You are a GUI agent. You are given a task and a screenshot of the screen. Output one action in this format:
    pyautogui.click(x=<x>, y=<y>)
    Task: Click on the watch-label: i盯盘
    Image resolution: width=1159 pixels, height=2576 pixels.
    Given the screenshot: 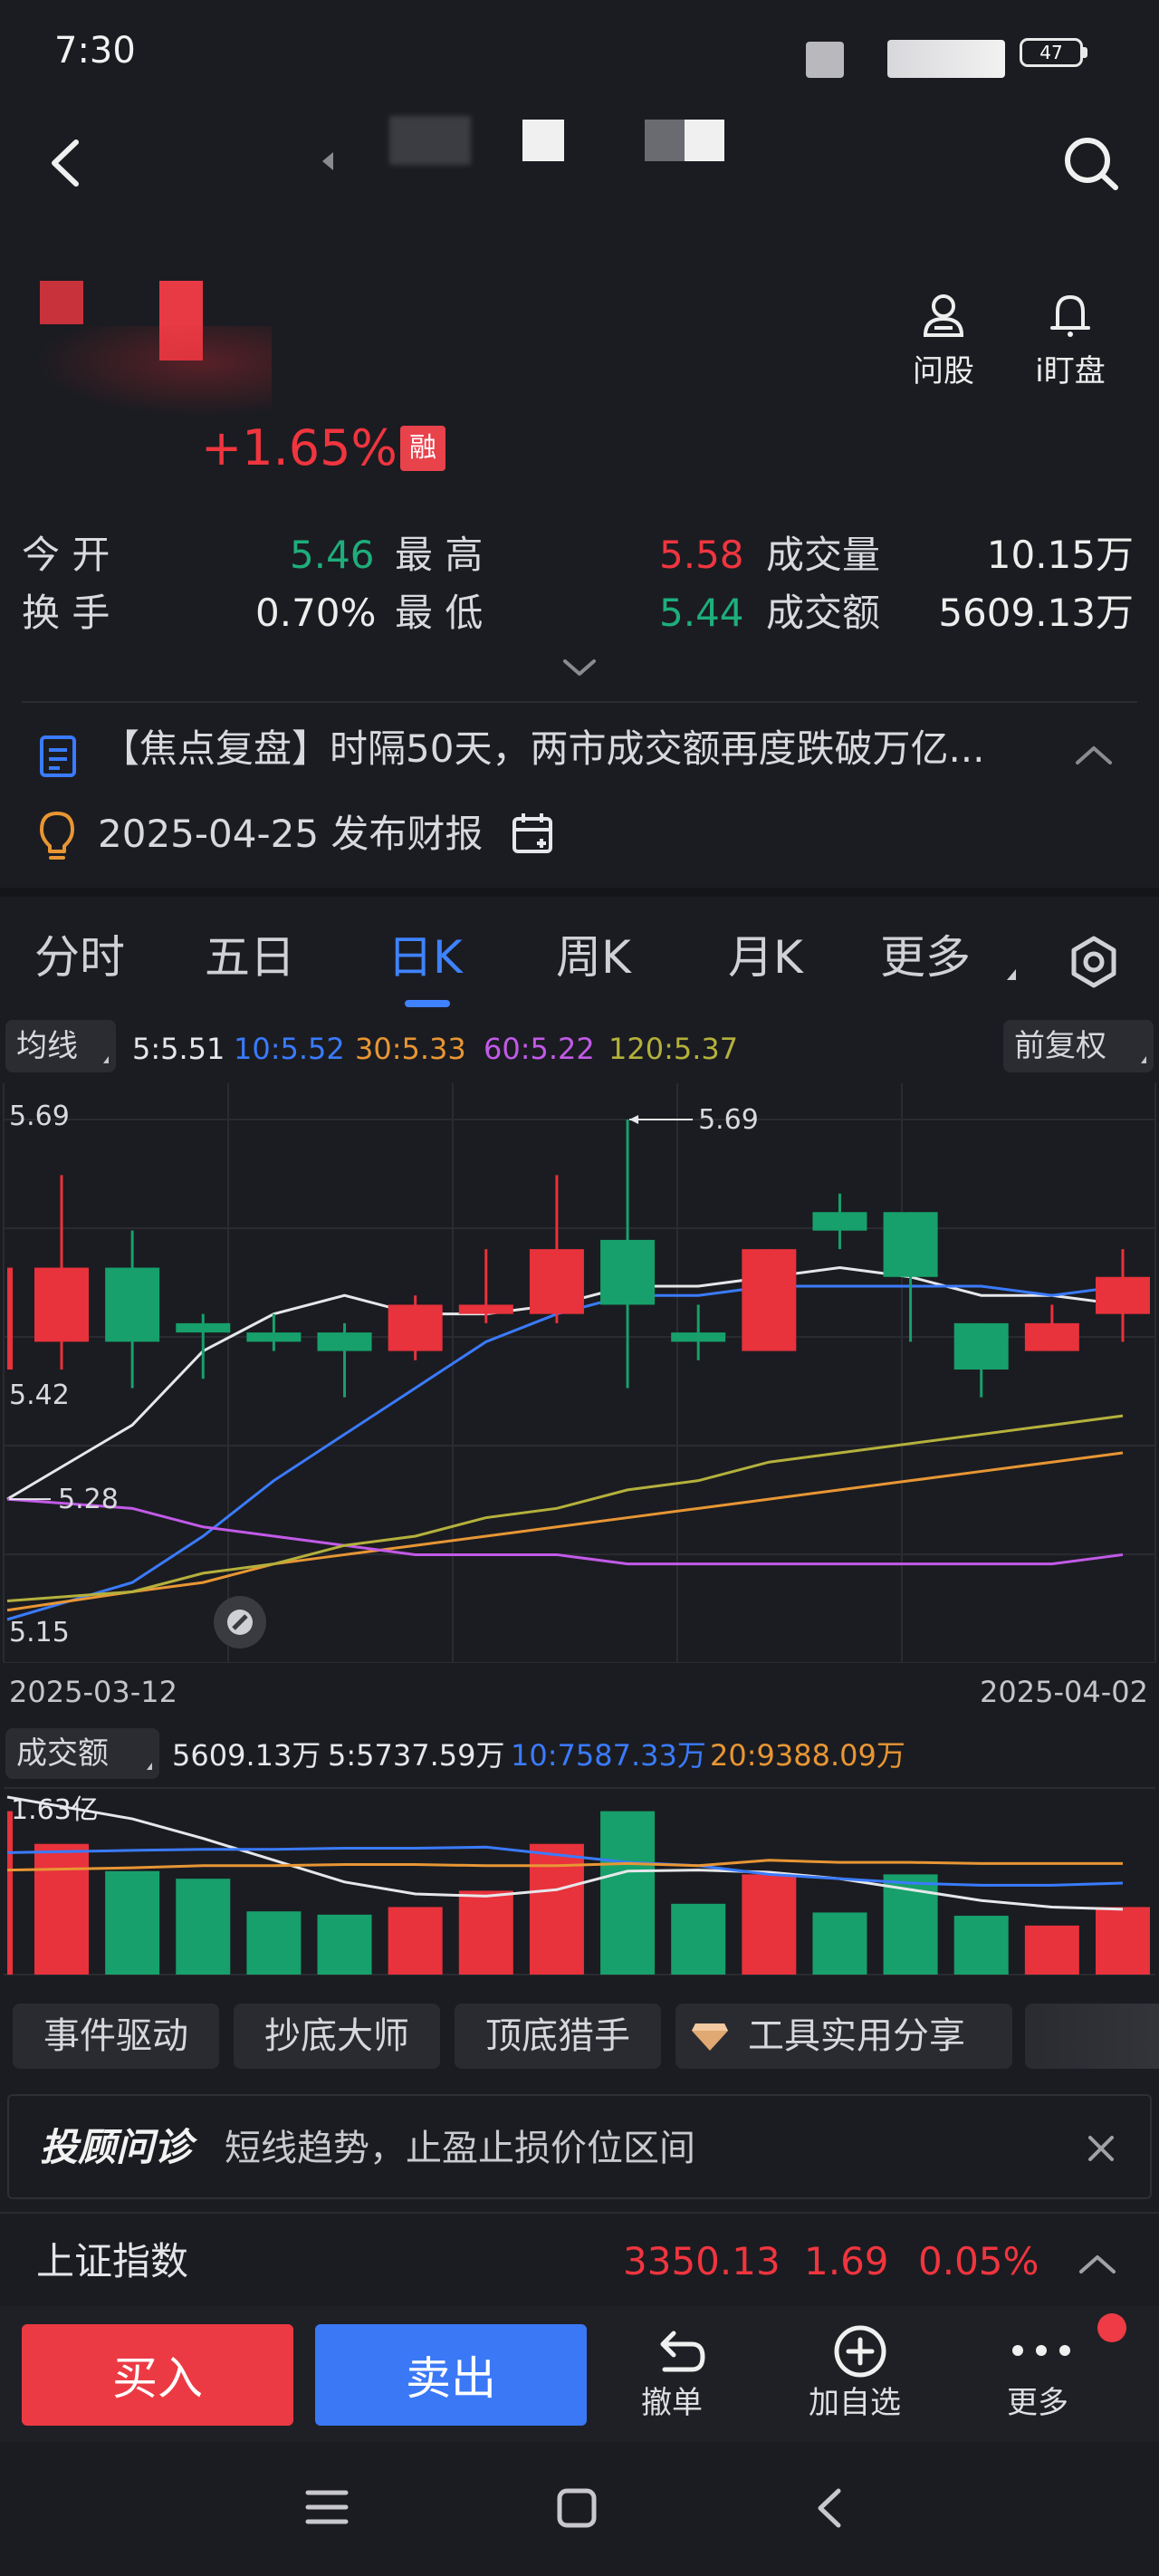 What is the action you would take?
    pyautogui.click(x=1070, y=371)
    